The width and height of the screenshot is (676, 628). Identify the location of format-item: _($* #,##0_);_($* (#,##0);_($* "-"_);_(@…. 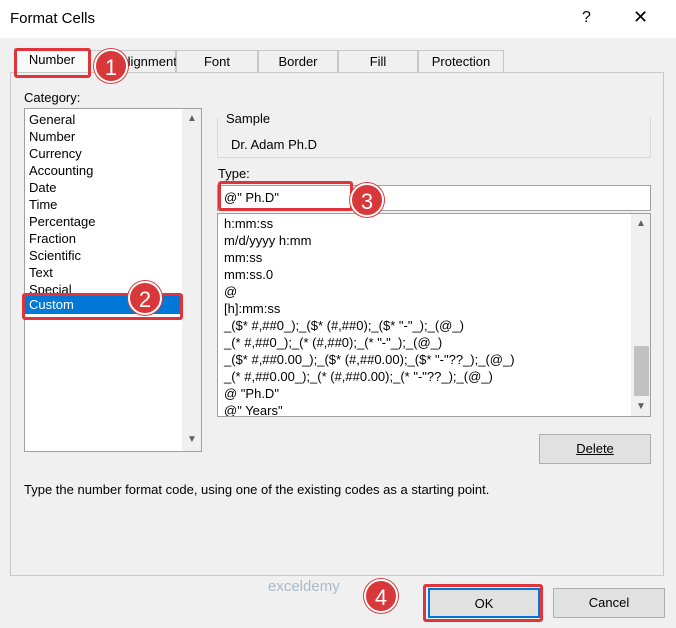
(344, 325).